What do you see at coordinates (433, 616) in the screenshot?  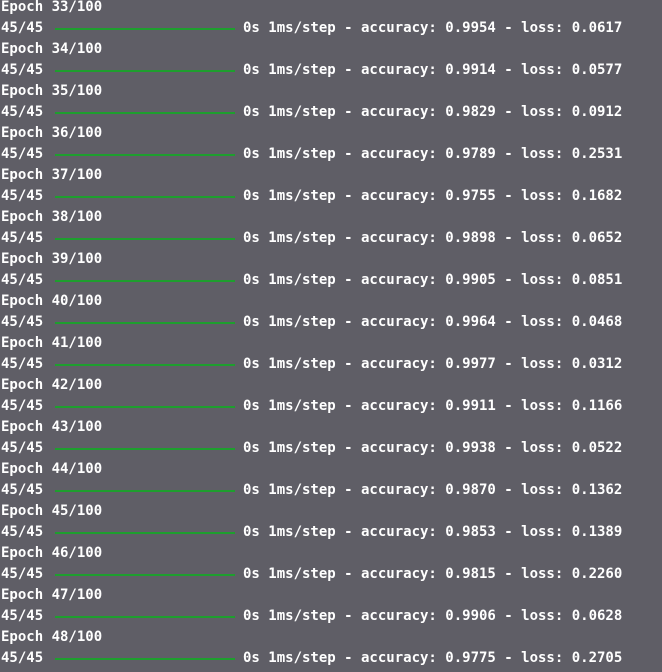 I see `epoch-metrics: 0s 1ms/step - accuracy: 0.9906 - loss` at bounding box center [433, 616].